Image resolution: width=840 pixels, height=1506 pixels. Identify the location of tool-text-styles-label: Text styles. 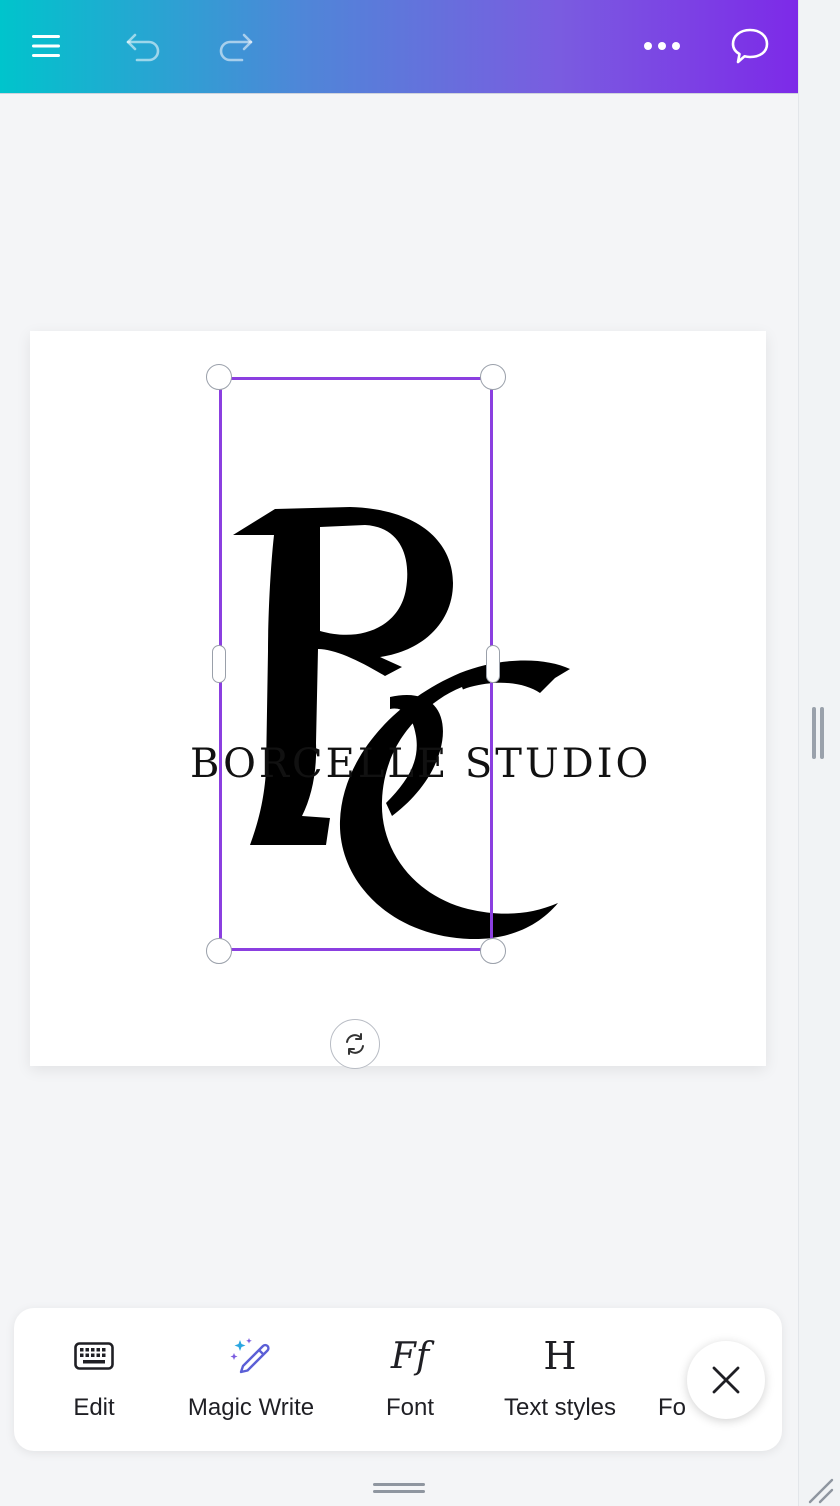
(560, 1407).